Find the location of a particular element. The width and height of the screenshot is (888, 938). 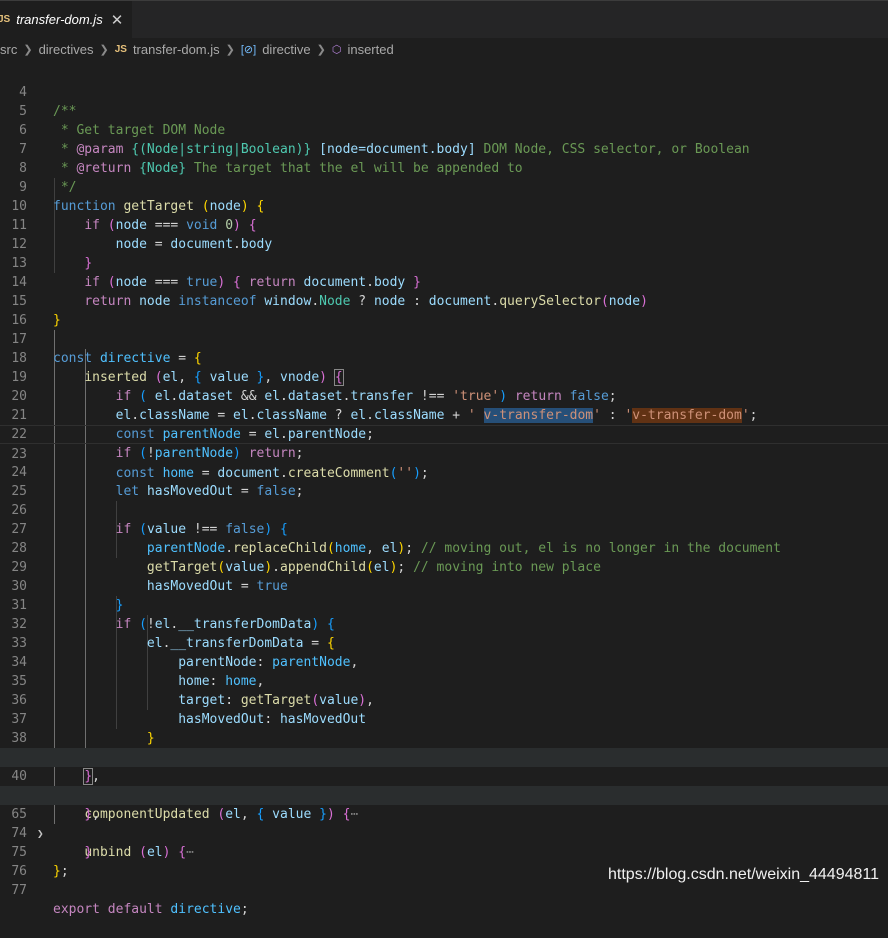

code-line: 35 target: getTarget(value), is located at coordinates (444, 680).